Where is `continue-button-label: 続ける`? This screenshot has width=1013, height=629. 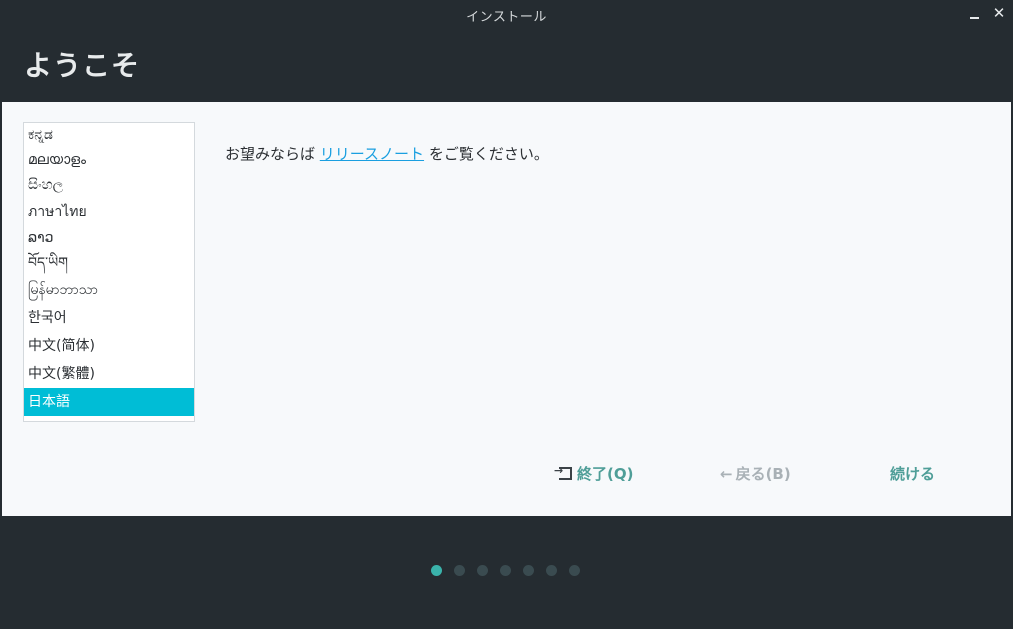
continue-button-label: 続ける is located at coordinates (913, 474).